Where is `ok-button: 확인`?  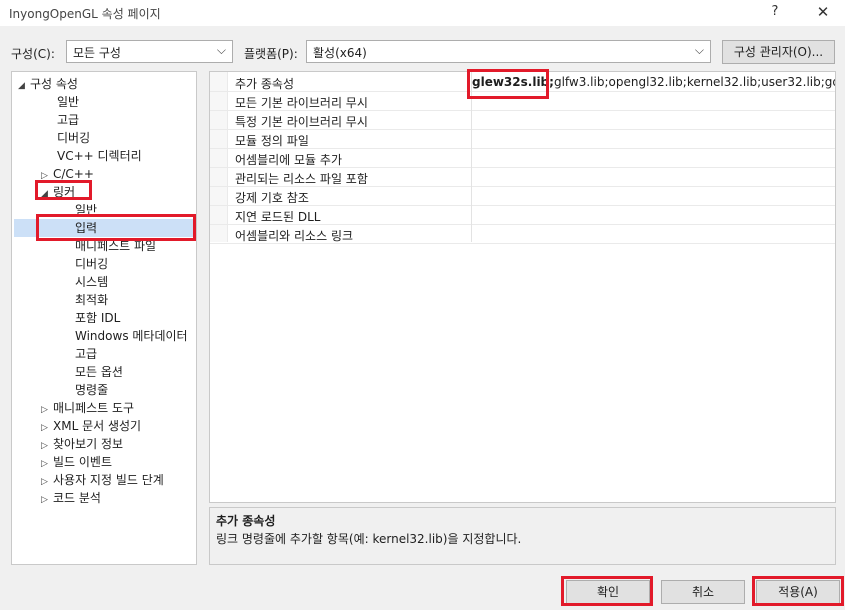
ok-button: 확인 is located at coordinates (608, 592).